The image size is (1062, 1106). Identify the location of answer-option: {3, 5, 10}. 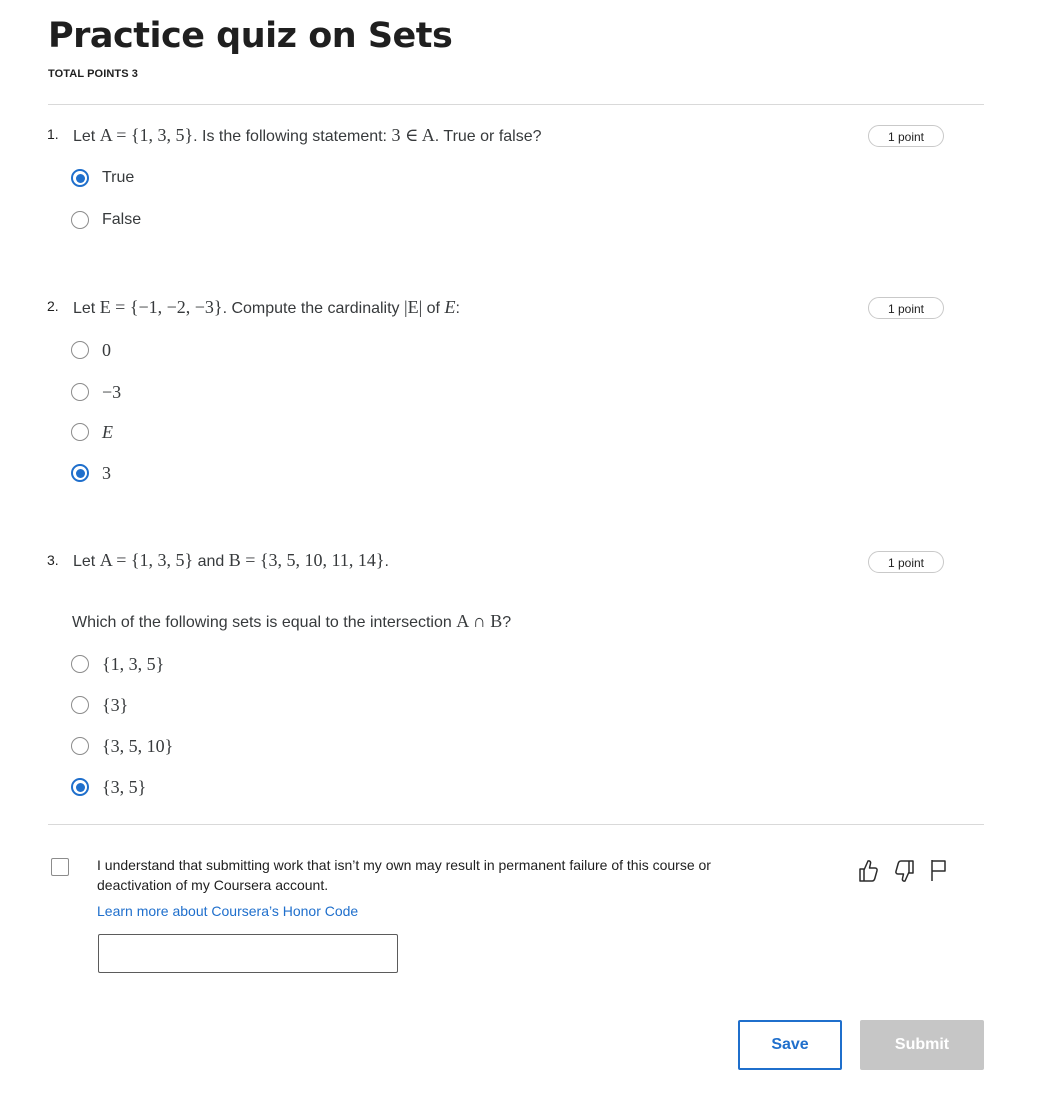
(122, 746).